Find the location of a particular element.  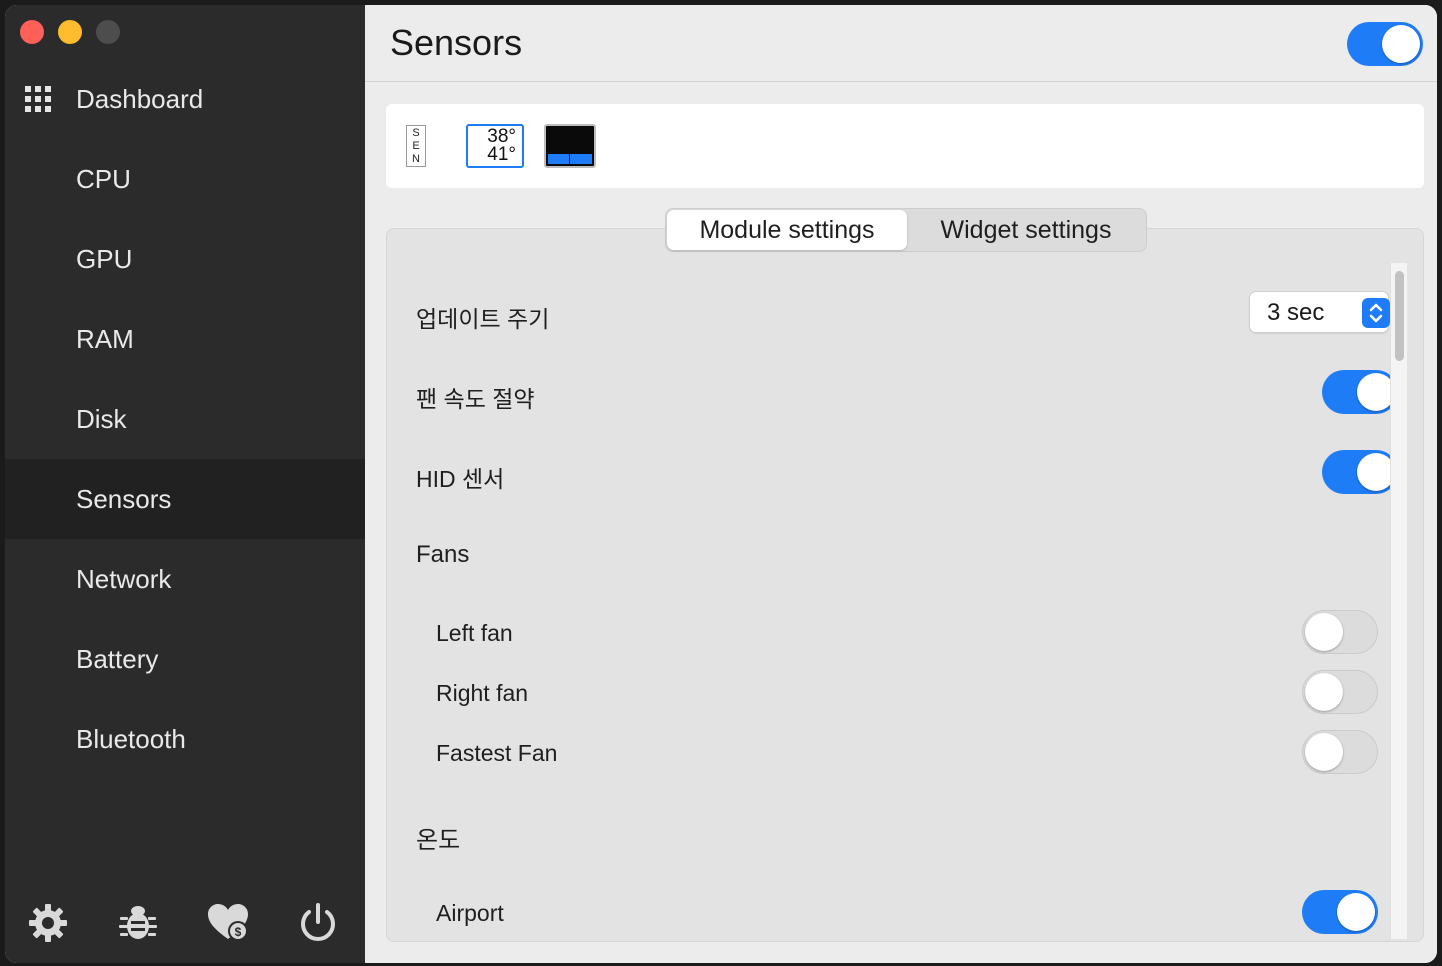

hid-sensor-toggle is located at coordinates (1360, 472).